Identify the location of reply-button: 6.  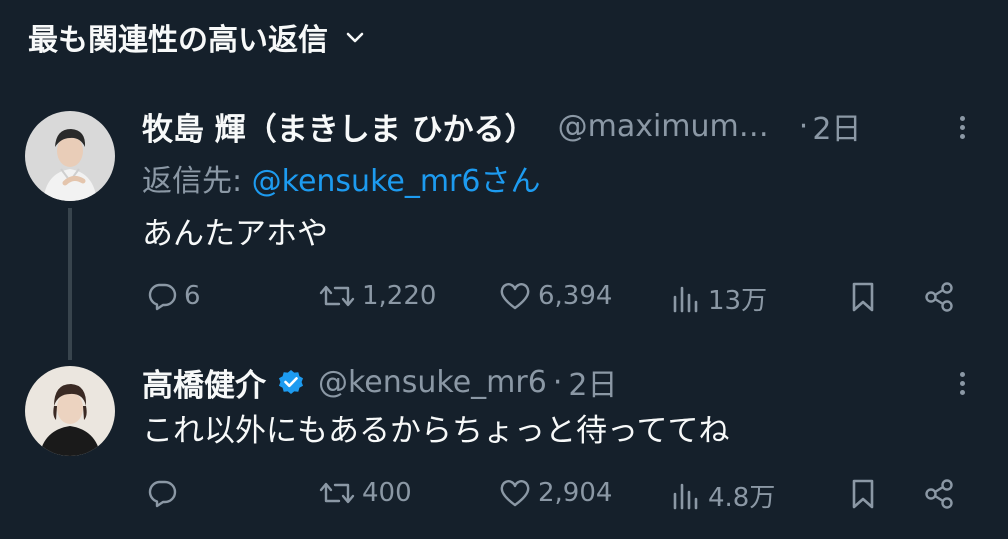
(173, 296).